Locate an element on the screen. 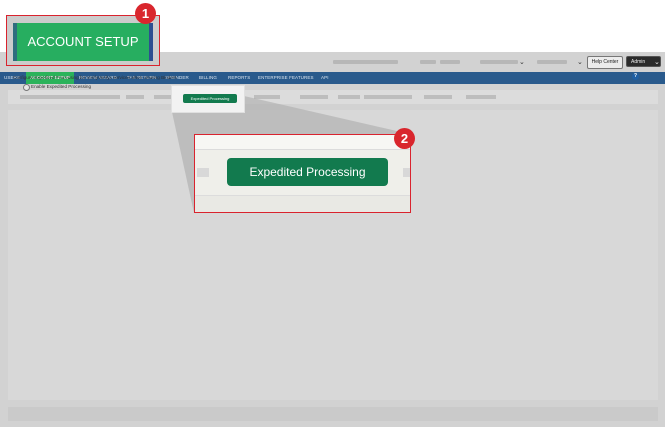 The width and height of the screenshot is (665, 427). account-setup-tab-zoomed: ACCOUNT SETUP is located at coordinates (83, 42).